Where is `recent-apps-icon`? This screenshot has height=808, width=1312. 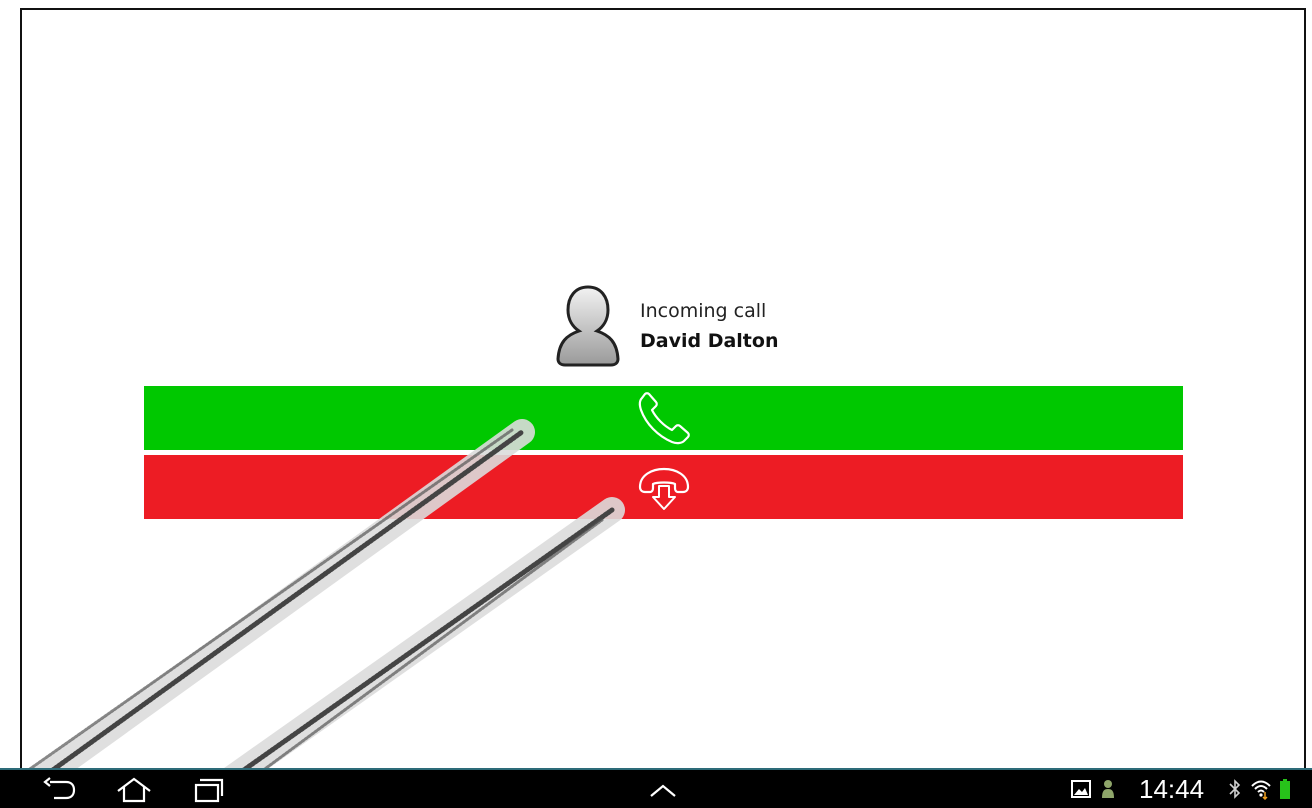
recent-apps-icon is located at coordinates (208, 790).